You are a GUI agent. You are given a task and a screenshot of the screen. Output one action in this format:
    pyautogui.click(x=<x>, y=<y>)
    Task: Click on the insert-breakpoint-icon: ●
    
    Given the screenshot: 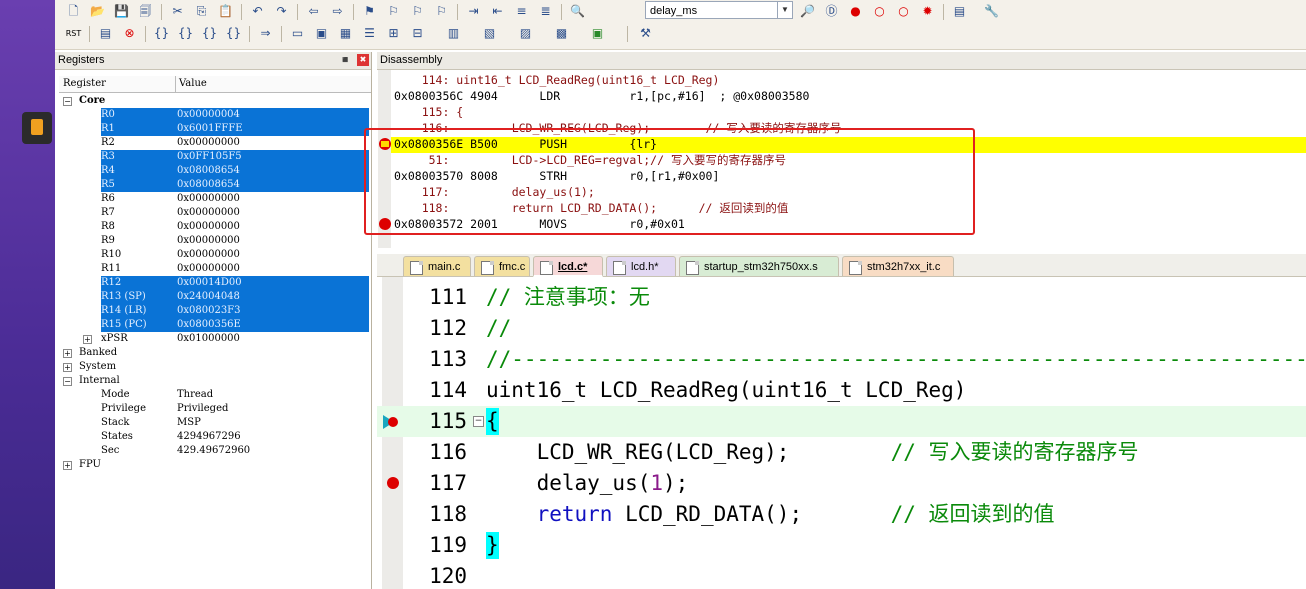 What is the action you would take?
    pyautogui.click(x=855, y=11)
    